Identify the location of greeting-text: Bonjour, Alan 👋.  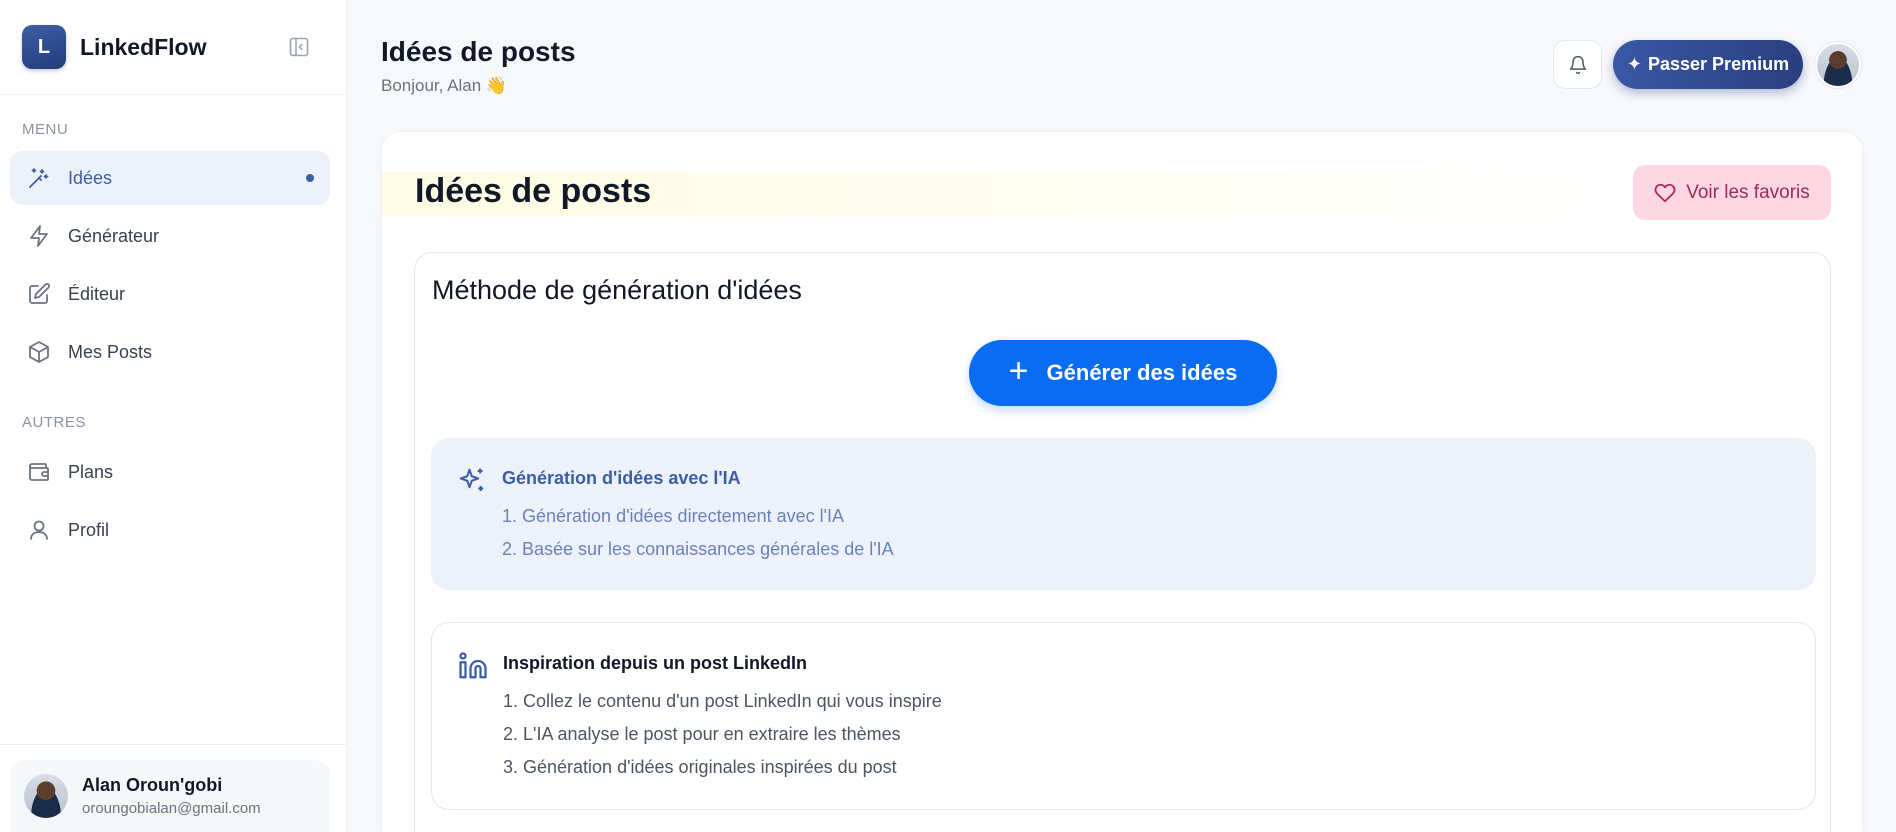
(444, 85).